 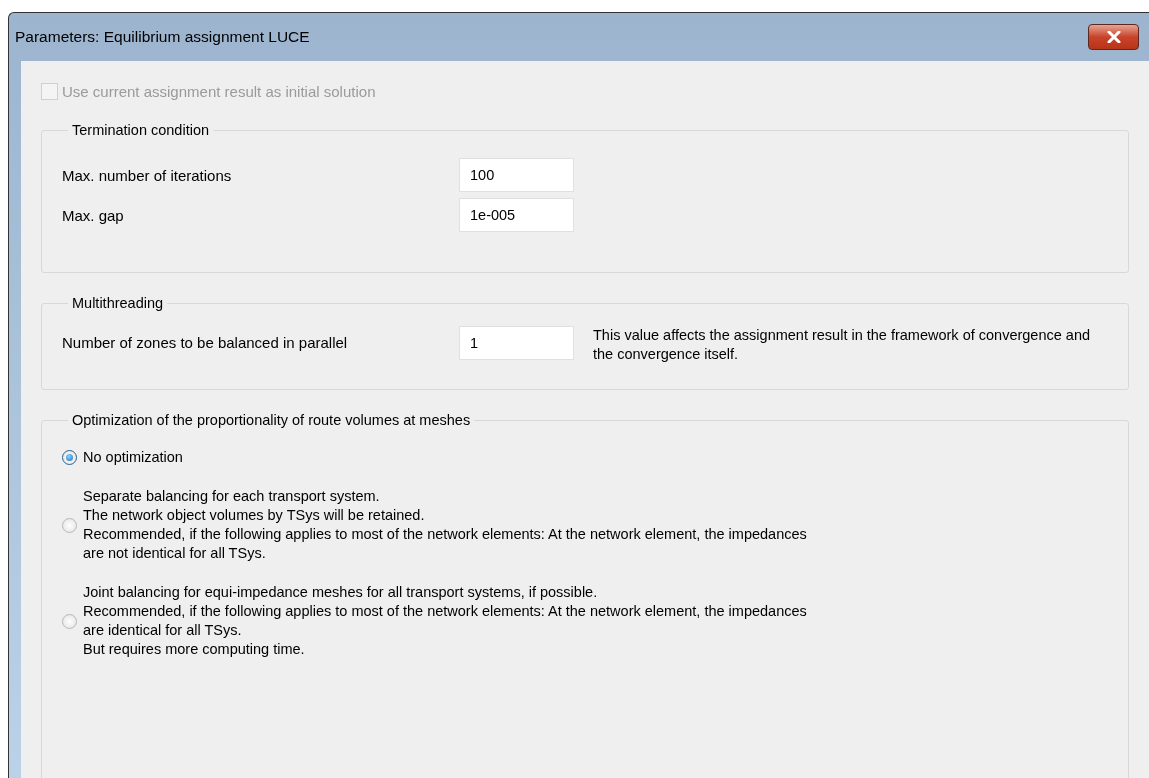 What do you see at coordinates (141, 130) in the screenshot?
I see `group-title: Termination condition` at bounding box center [141, 130].